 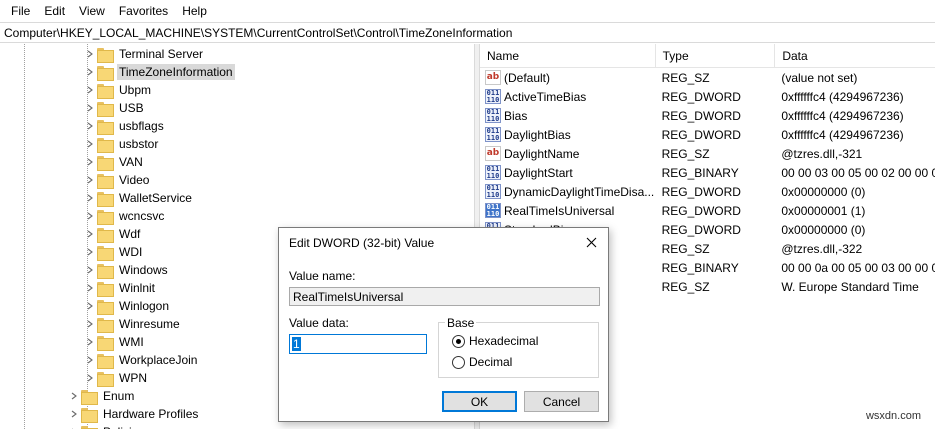 I want to click on tree-node: TimeZoneInformation, so click(x=160, y=72).